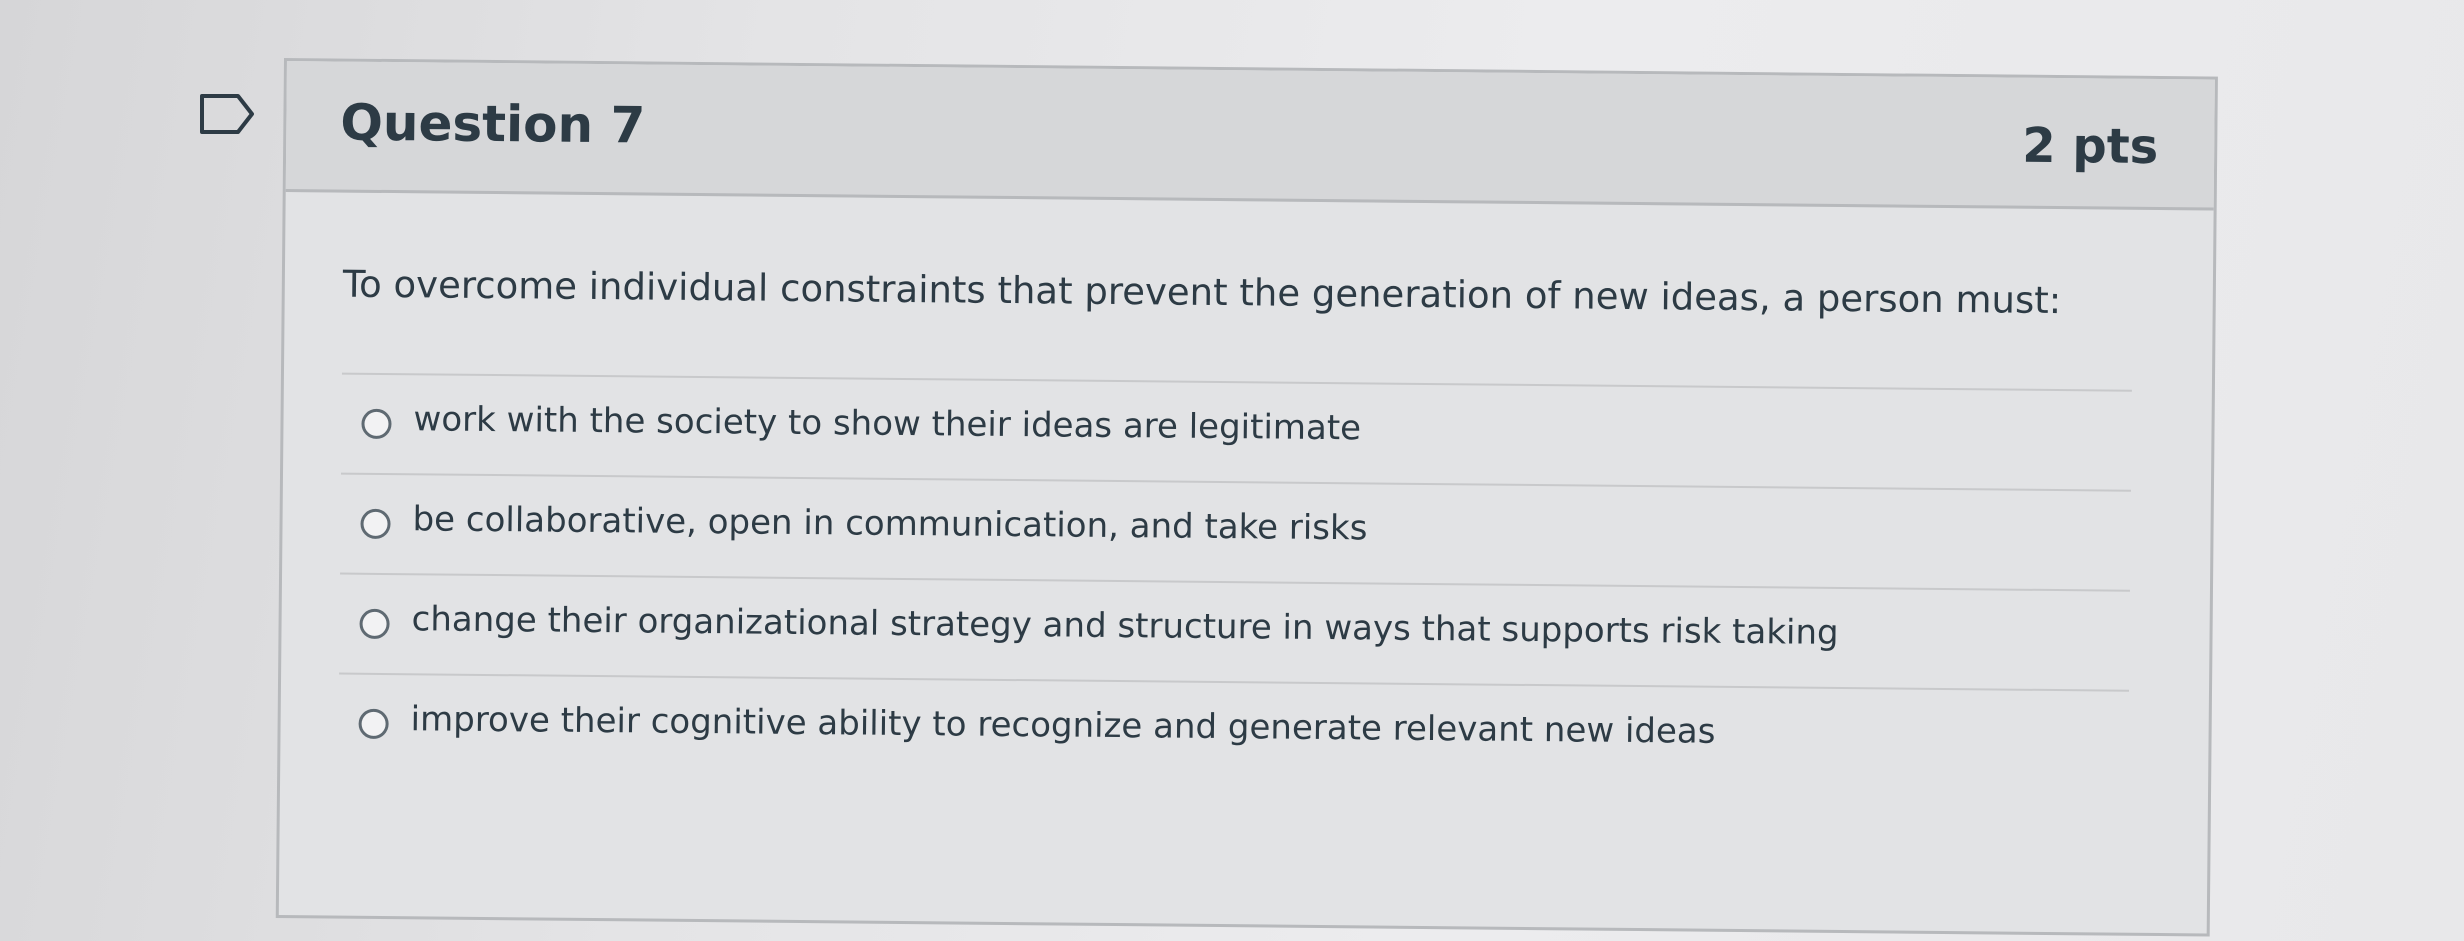  I want to click on question-title: Question 7, so click(493, 124).